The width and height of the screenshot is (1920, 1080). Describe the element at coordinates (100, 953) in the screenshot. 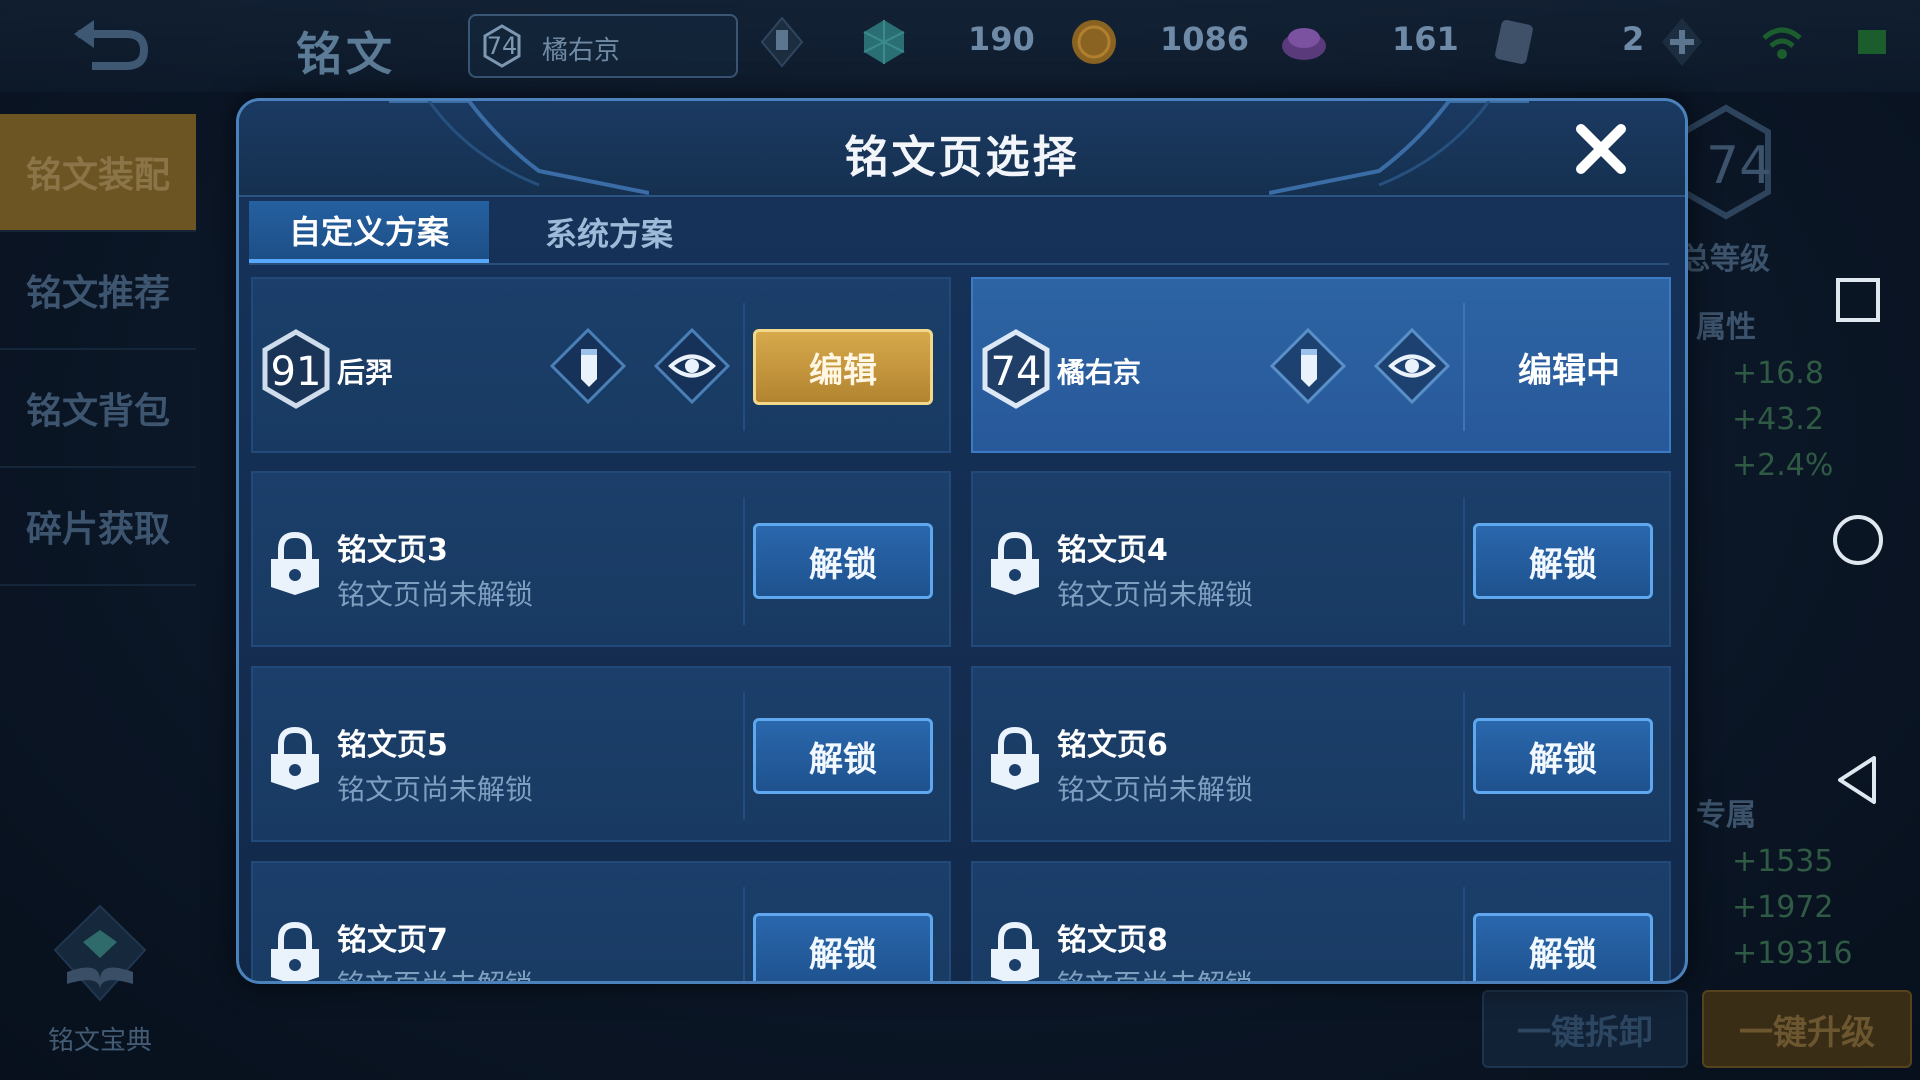

I see `book-icon` at that location.